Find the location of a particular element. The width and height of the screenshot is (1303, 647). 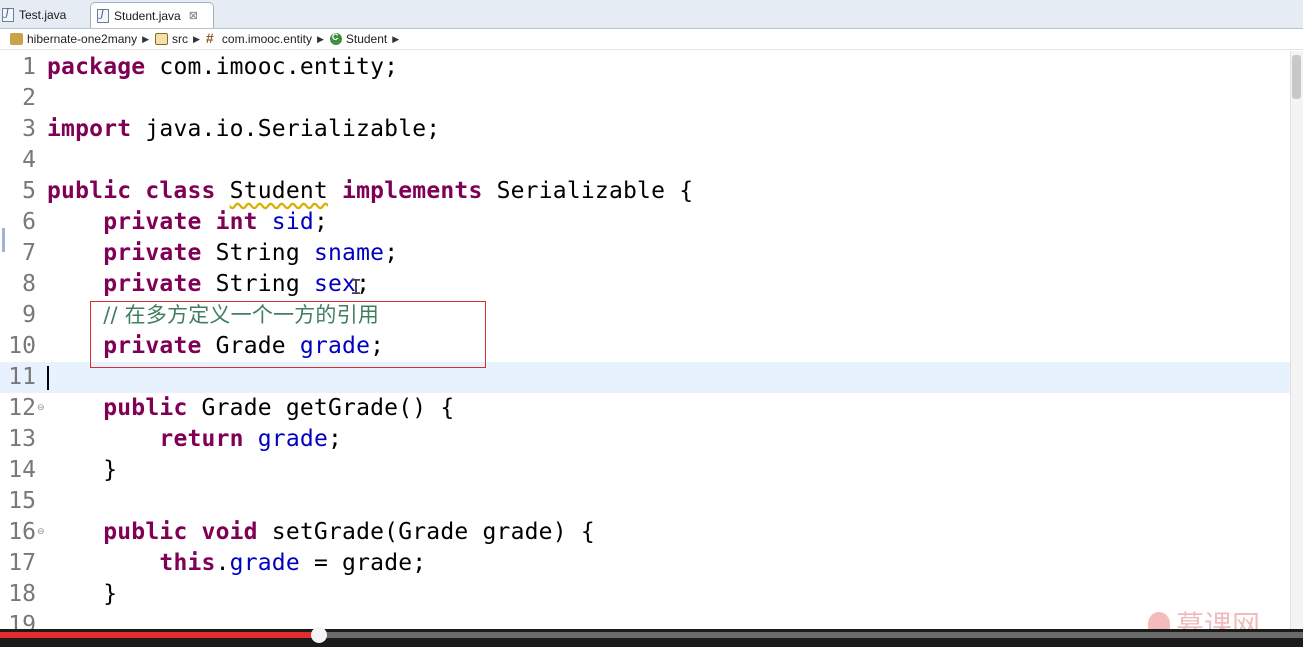

source-folder-icon is located at coordinates (161, 39).